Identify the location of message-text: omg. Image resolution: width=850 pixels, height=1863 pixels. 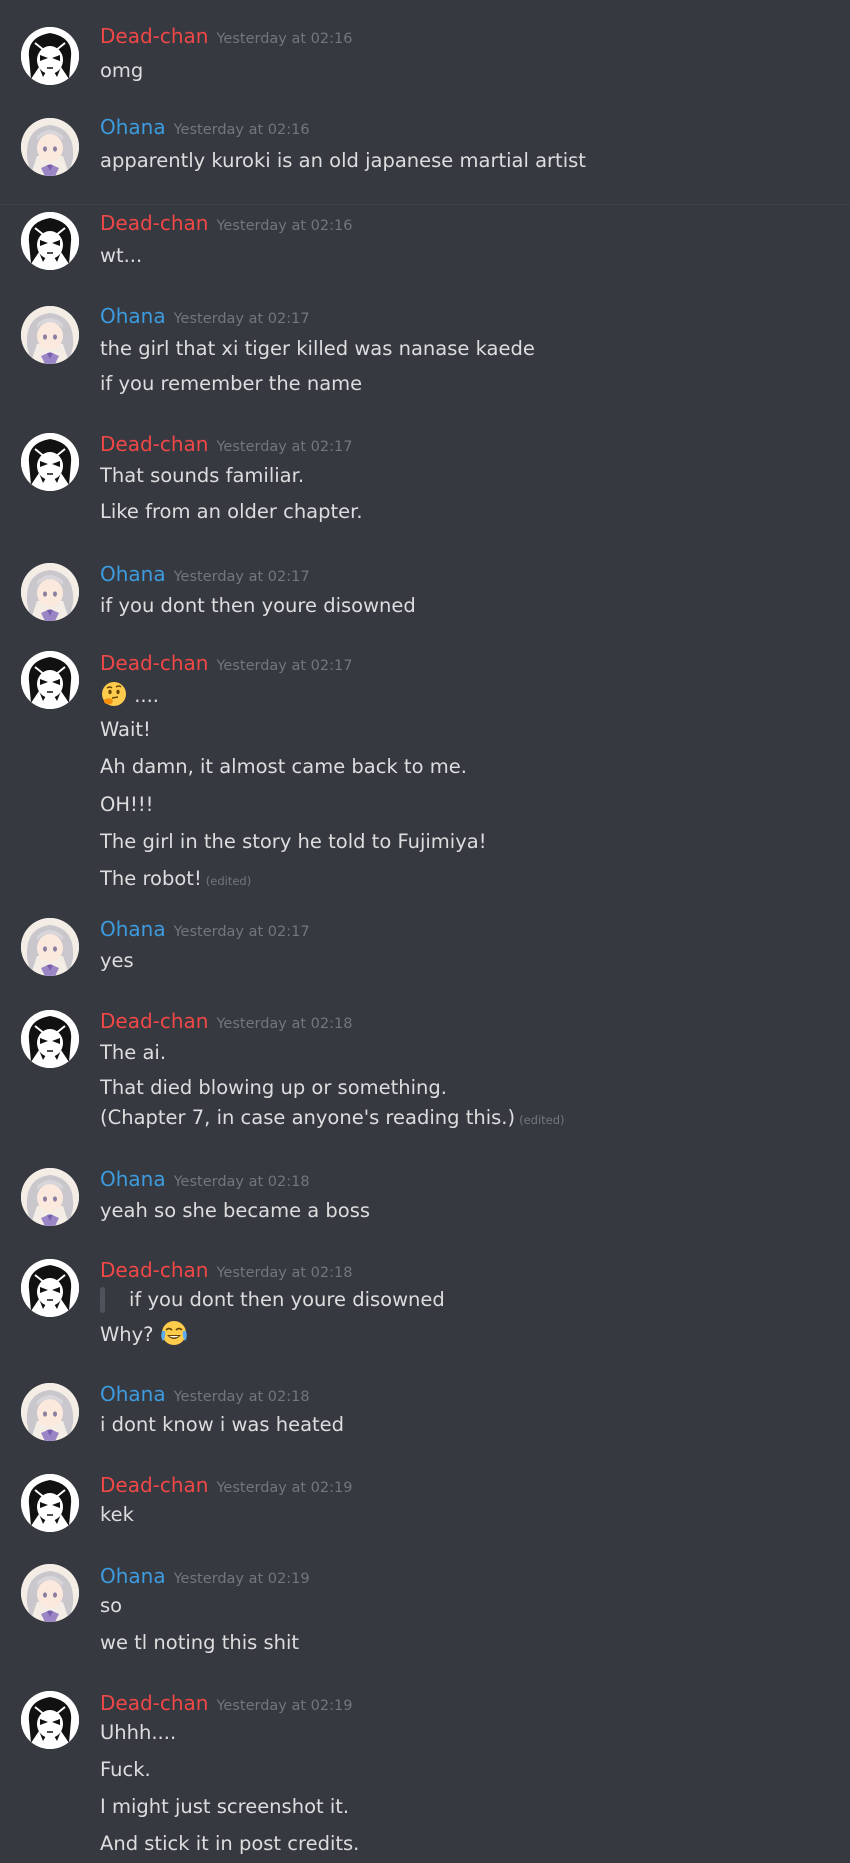
(122, 70).